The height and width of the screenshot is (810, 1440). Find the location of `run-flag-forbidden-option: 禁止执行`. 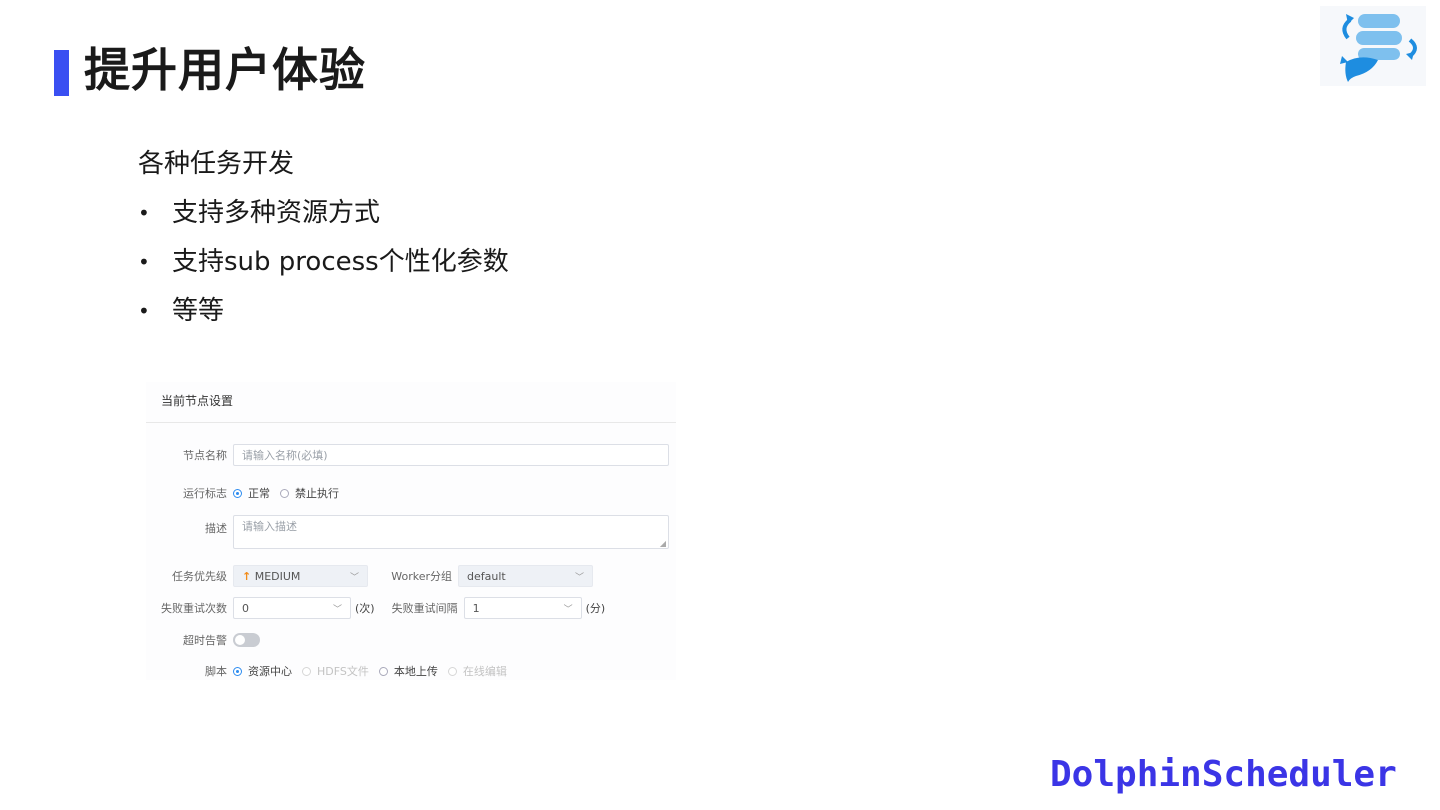

run-flag-forbidden-option: 禁止执行 is located at coordinates (309, 493).